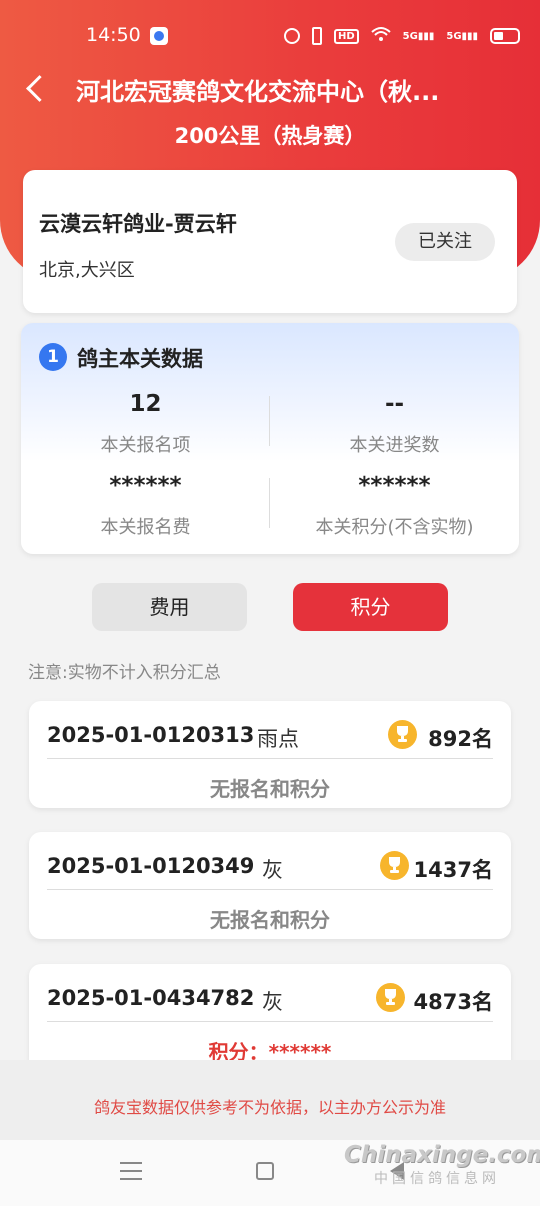  I want to click on disclaimer-bar: 鸽友宝数据仅供参考不为依据，以主办方公示为准, so click(270, 1100).